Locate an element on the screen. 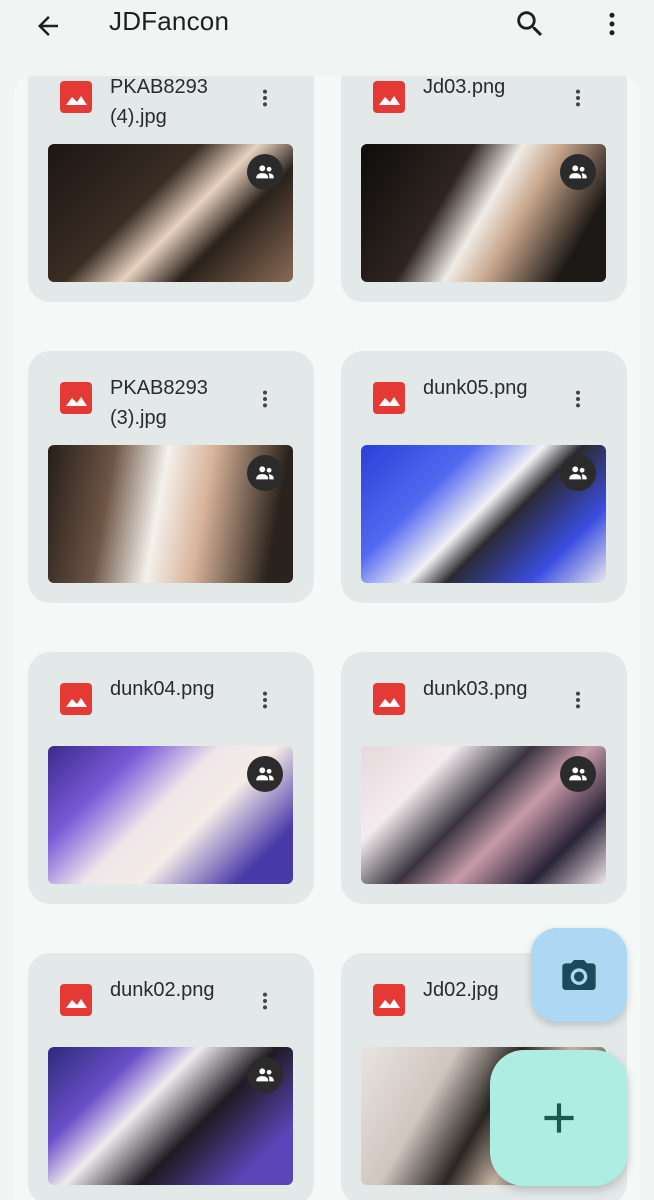  file-card: dunk03.png is located at coordinates (484, 778).